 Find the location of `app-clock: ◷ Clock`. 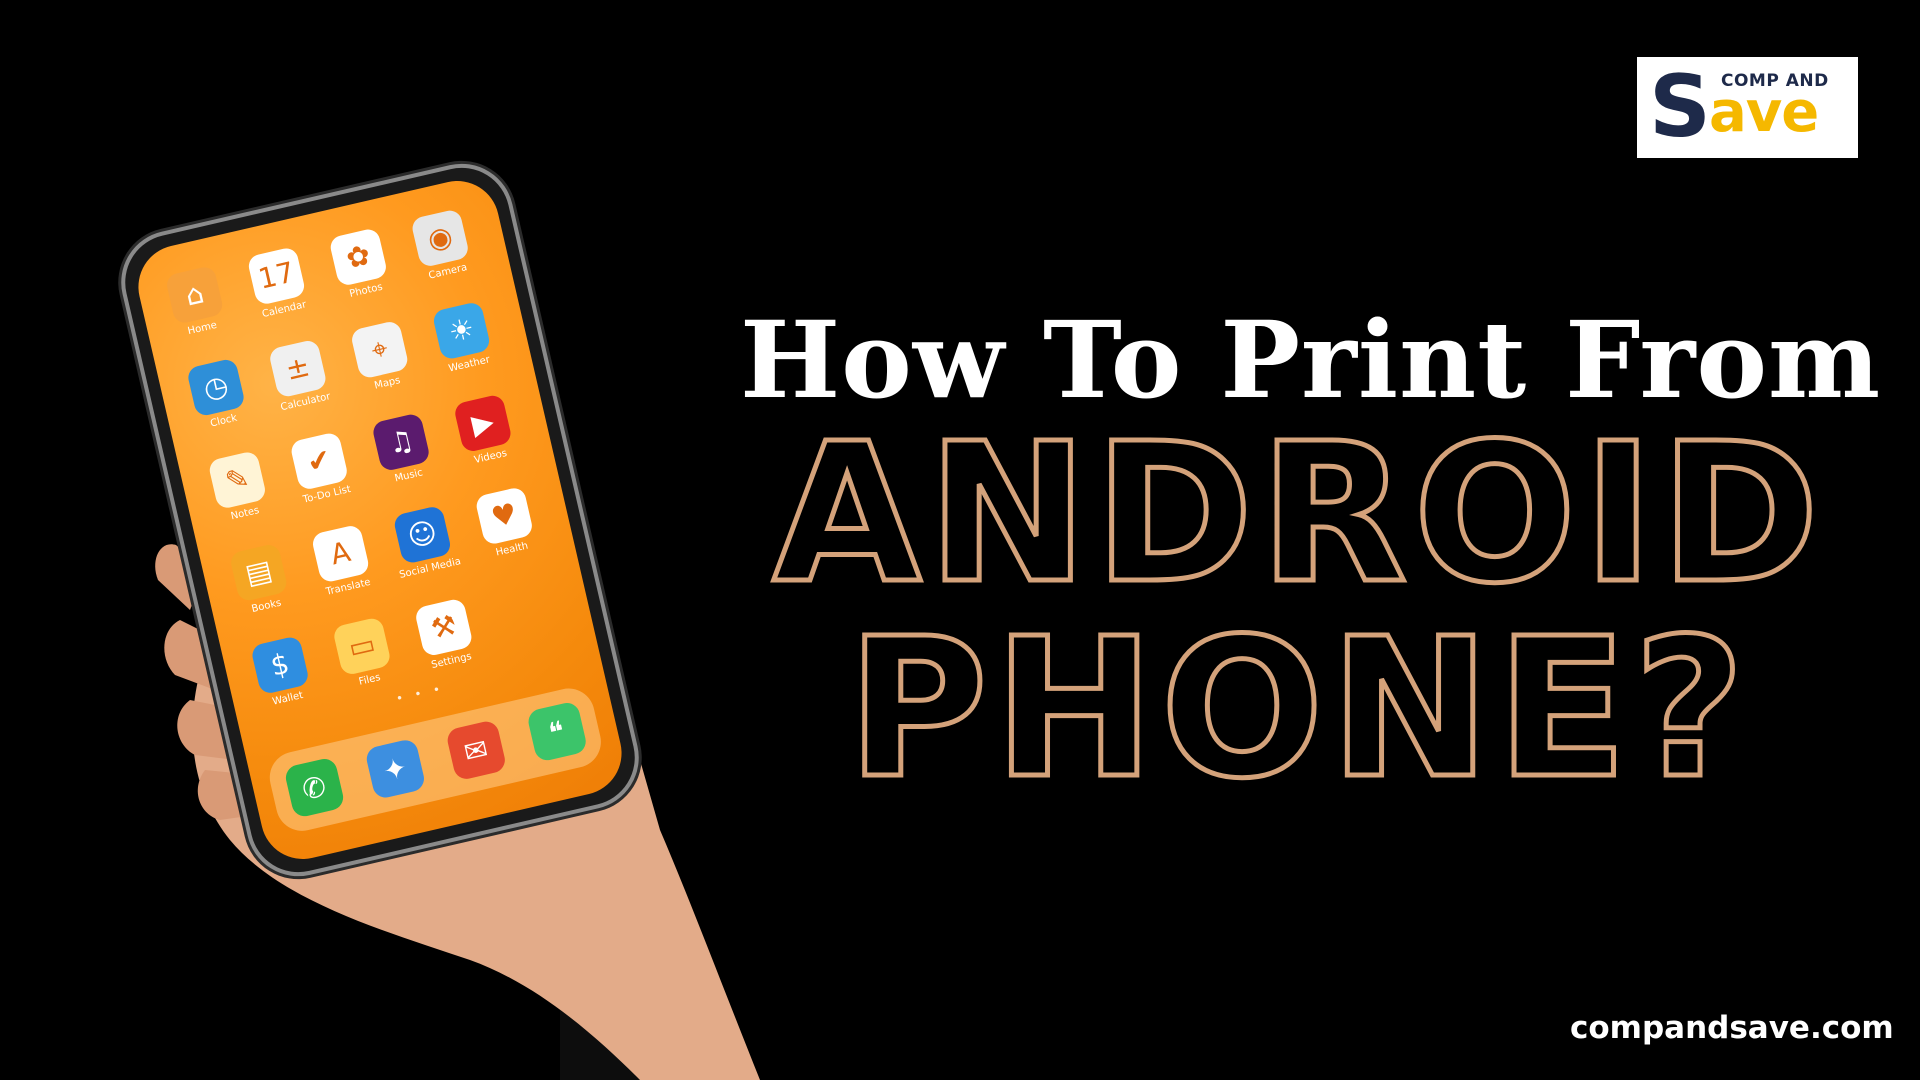

app-clock: ◷ Clock is located at coordinates (217, 395).